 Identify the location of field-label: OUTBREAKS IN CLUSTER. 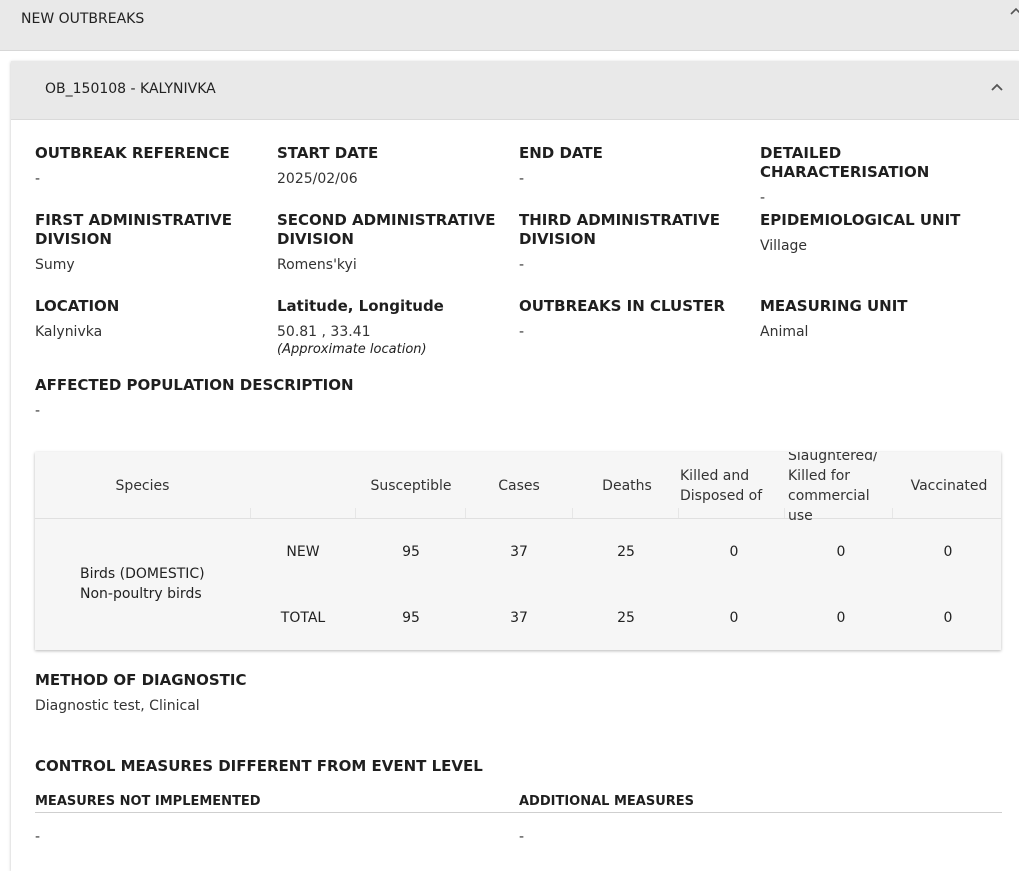
(622, 306).